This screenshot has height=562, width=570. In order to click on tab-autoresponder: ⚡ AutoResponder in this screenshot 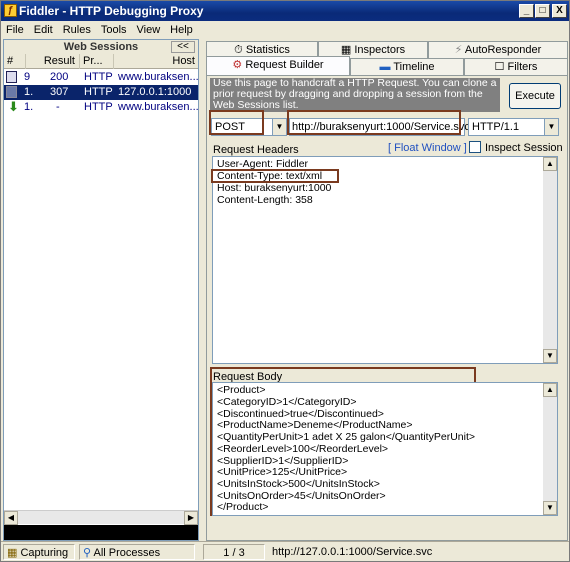, I will do `click(498, 50)`.